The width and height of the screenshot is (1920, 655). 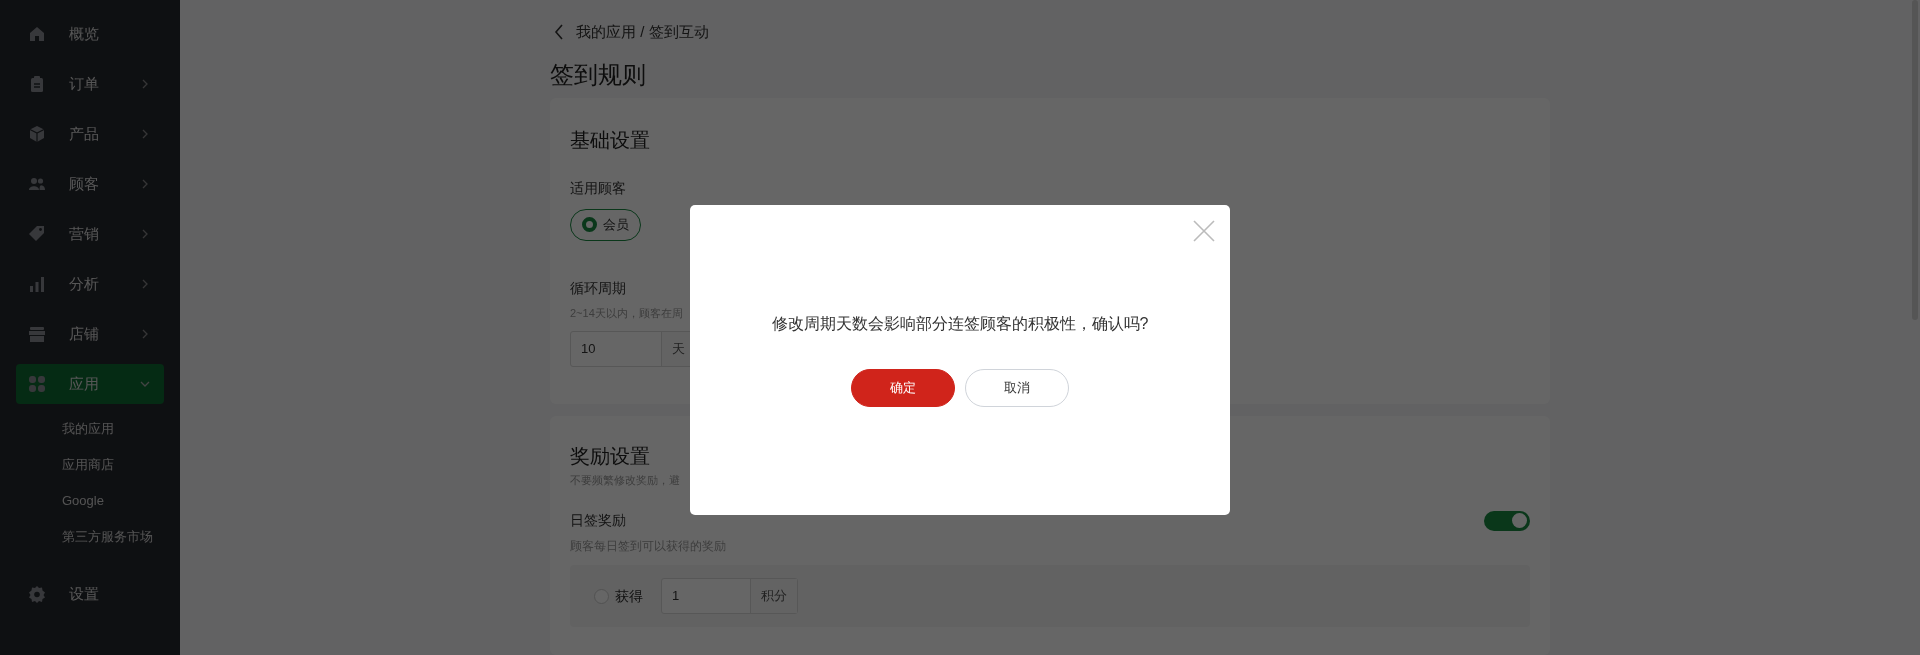 I want to click on input-field: 1 积分, so click(x=729, y=596).